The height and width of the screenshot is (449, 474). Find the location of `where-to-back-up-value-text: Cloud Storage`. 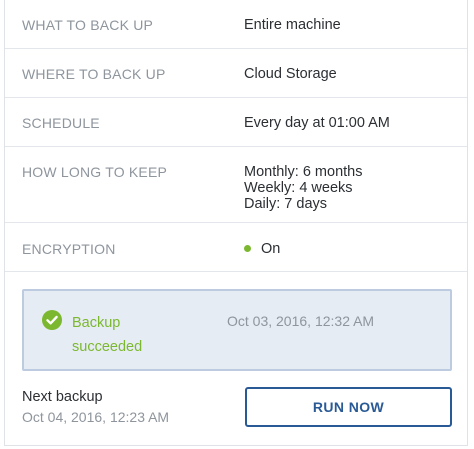

where-to-back-up-value-text: Cloud Storage is located at coordinates (290, 74).